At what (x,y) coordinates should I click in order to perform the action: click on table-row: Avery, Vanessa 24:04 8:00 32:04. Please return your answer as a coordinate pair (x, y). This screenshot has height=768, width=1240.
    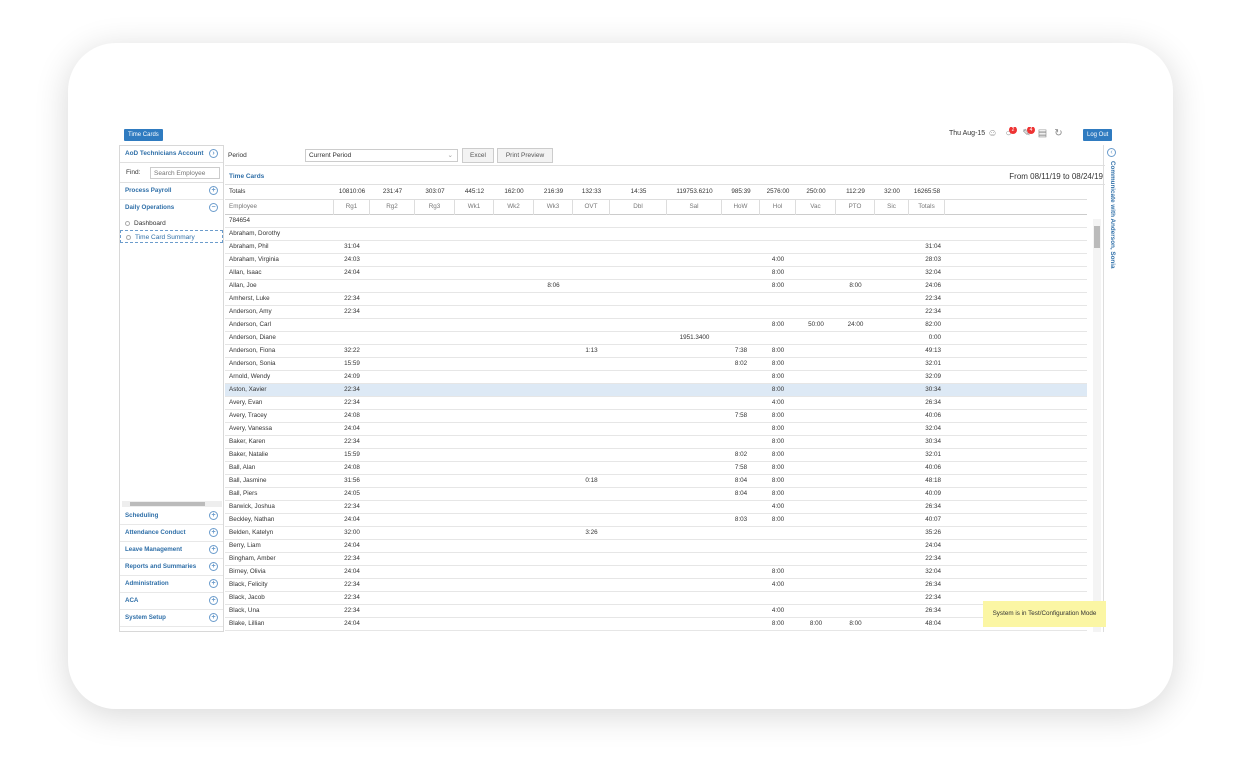
    Looking at the image, I should click on (656, 429).